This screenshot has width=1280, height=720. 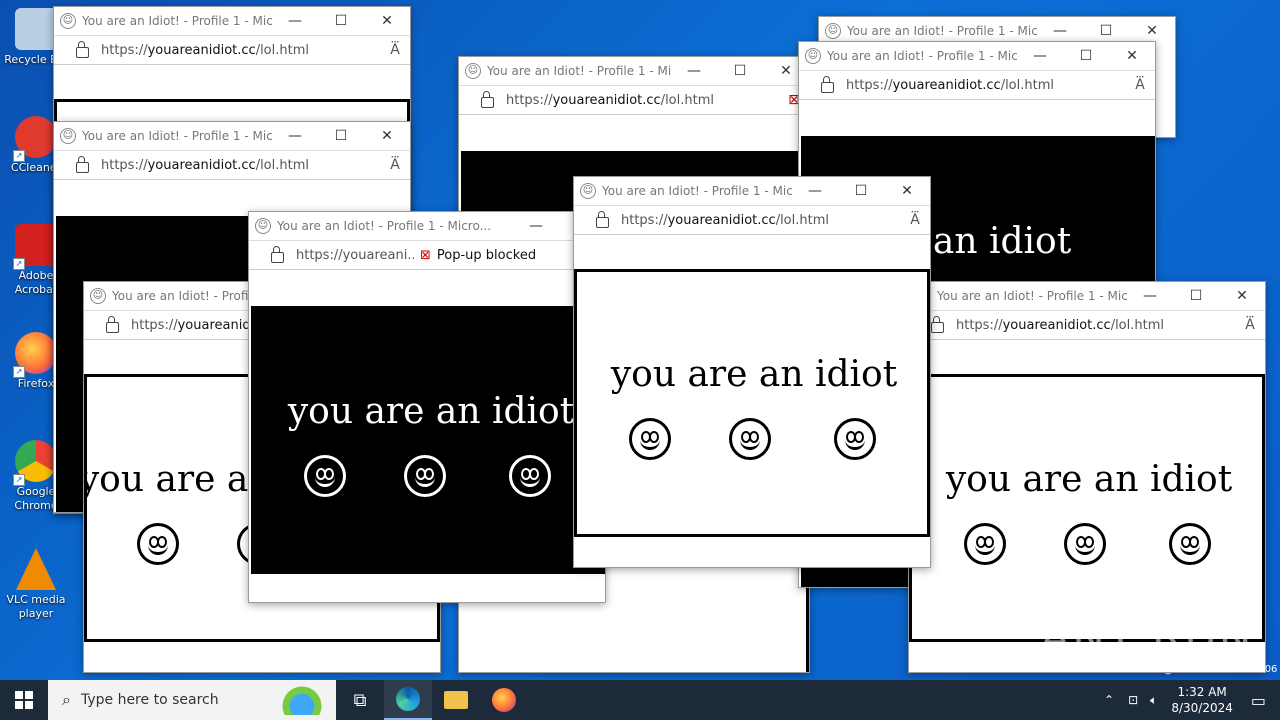 What do you see at coordinates (1109, 700) in the screenshot?
I see `chevron-up-icon: ⌃` at bounding box center [1109, 700].